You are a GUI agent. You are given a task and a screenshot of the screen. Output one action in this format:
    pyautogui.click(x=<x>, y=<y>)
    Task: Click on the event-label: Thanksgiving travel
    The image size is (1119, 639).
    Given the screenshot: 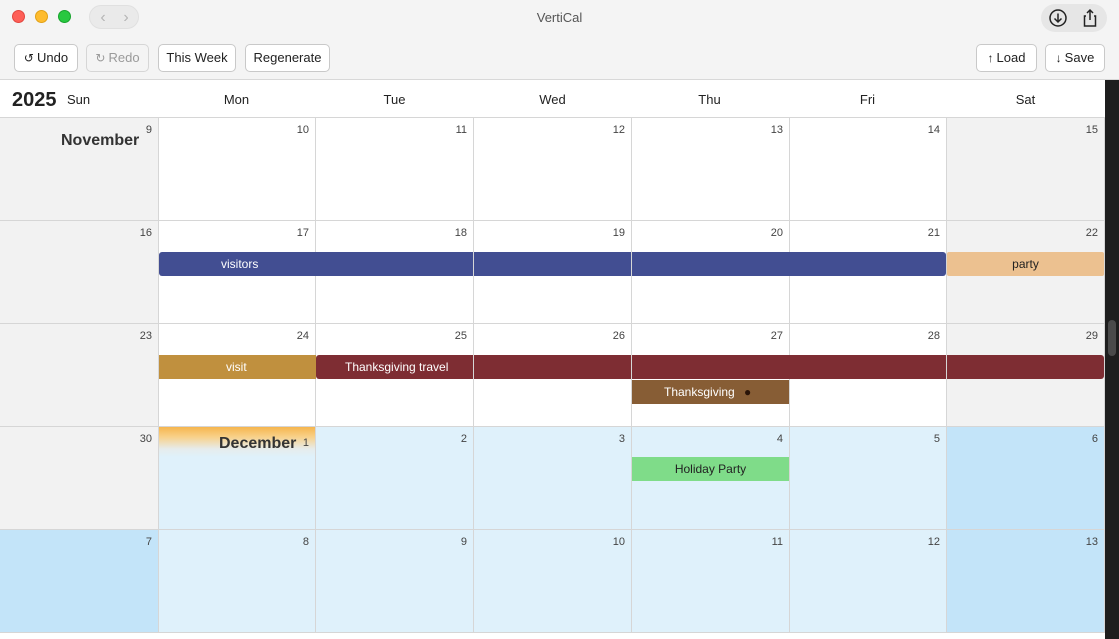 What is the action you would take?
    pyautogui.click(x=397, y=367)
    